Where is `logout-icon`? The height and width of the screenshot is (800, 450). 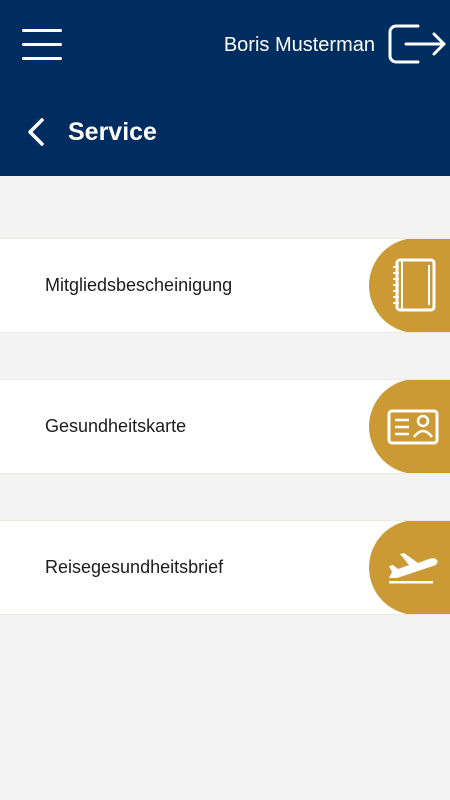 logout-icon is located at coordinates (417, 44).